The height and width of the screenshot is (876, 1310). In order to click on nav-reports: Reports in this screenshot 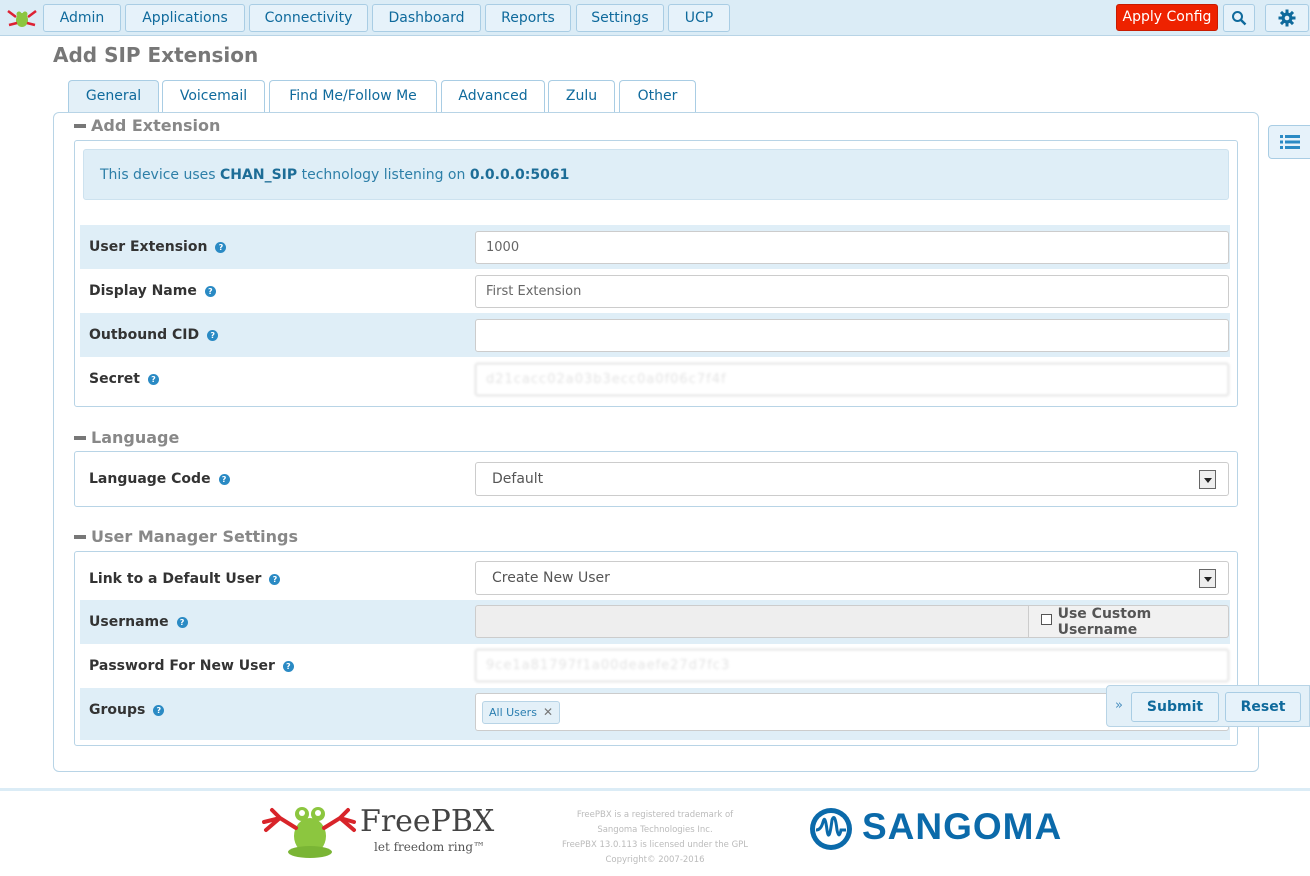, I will do `click(528, 18)`.